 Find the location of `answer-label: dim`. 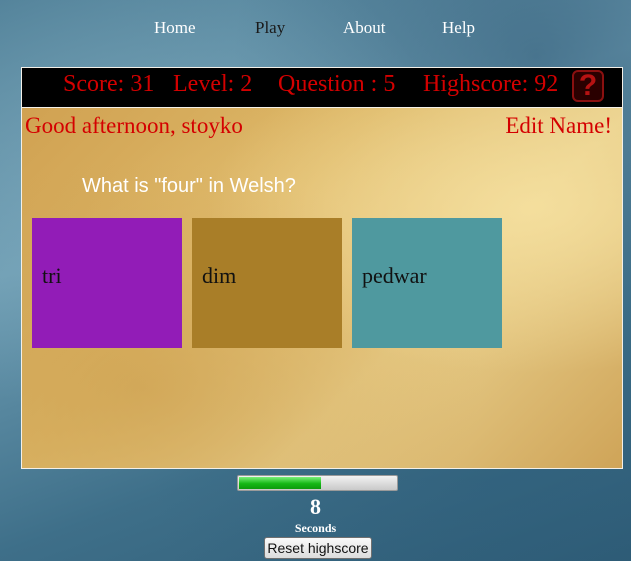

answer-label: dim is located at coordinates (219, 275).